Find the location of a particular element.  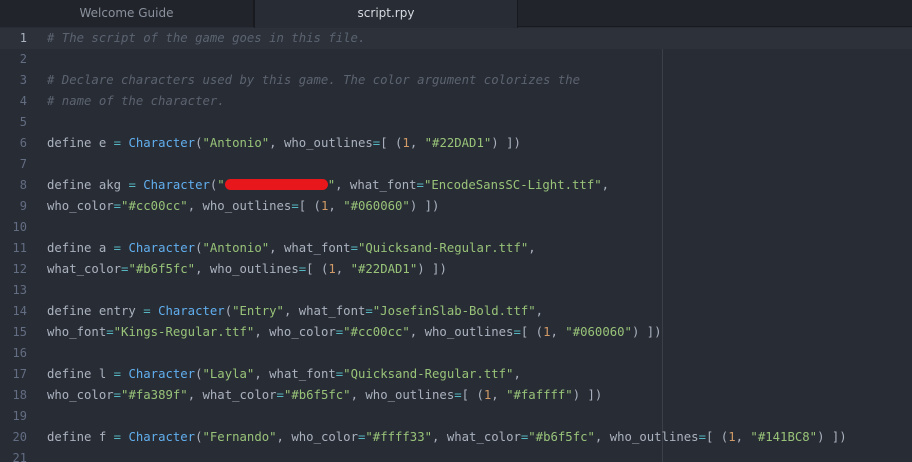

code-line: 5 is located at coordinates (456, 122).